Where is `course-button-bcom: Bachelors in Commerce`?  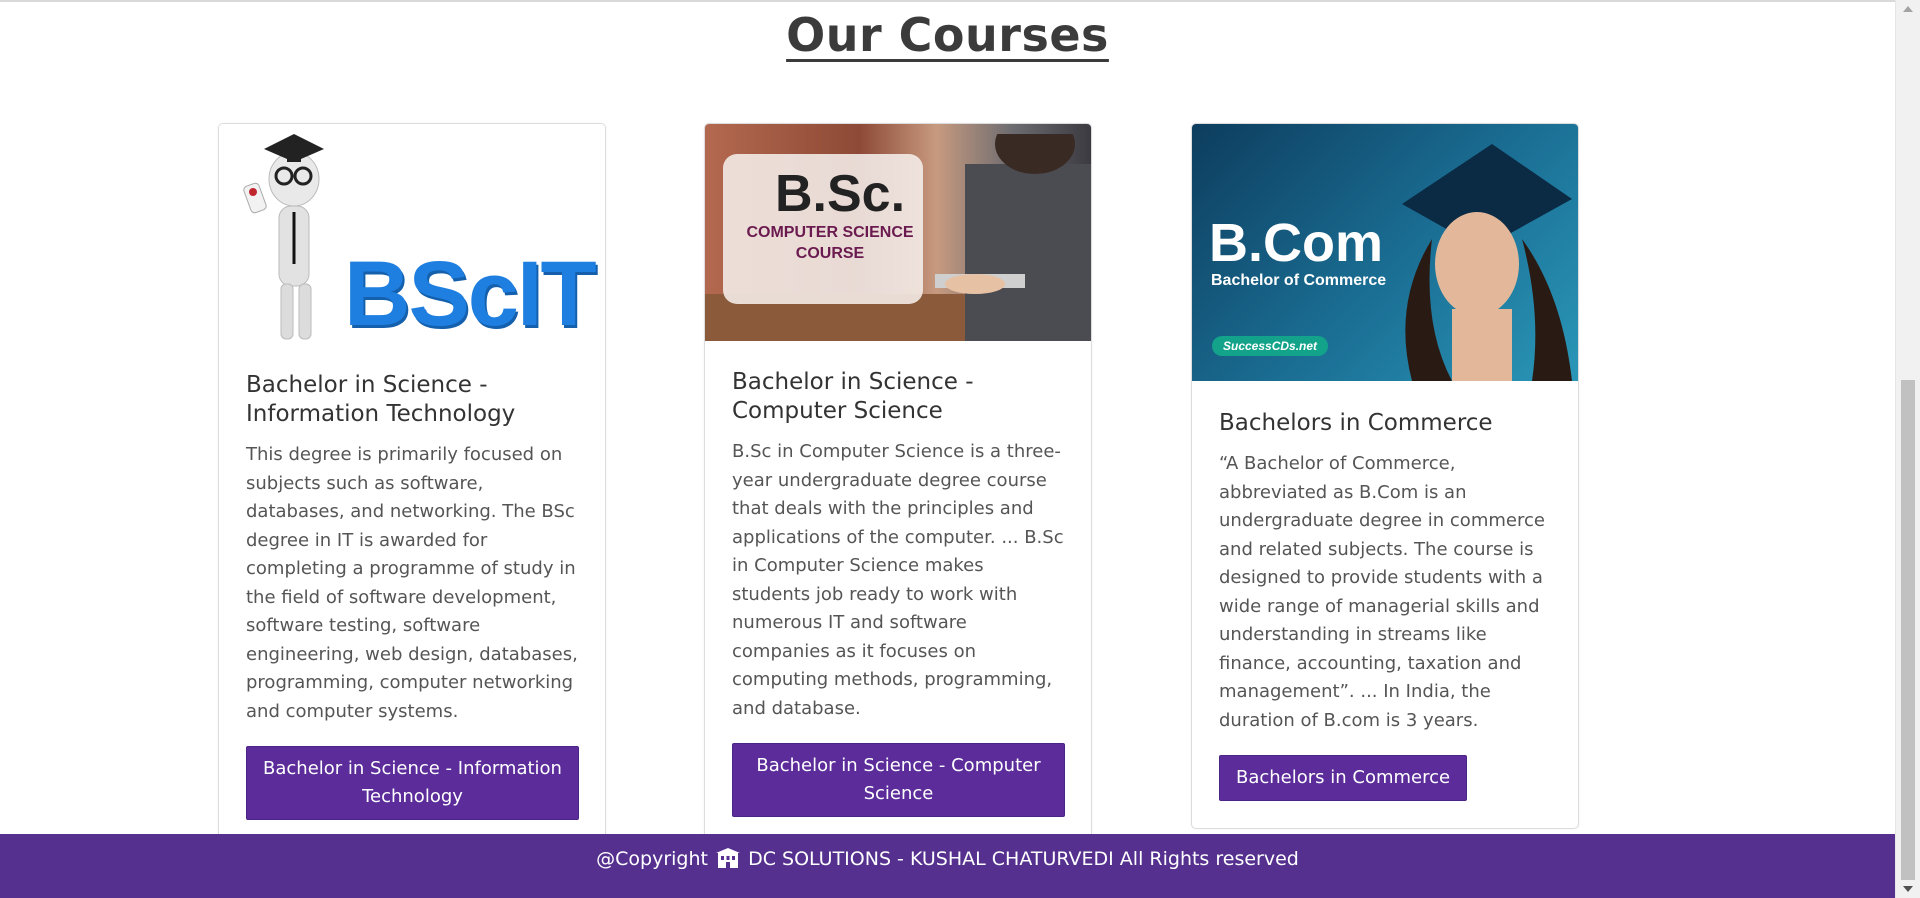 course-button-bcom: Bachelors in Commerce is located at coordinates (1343, 778).